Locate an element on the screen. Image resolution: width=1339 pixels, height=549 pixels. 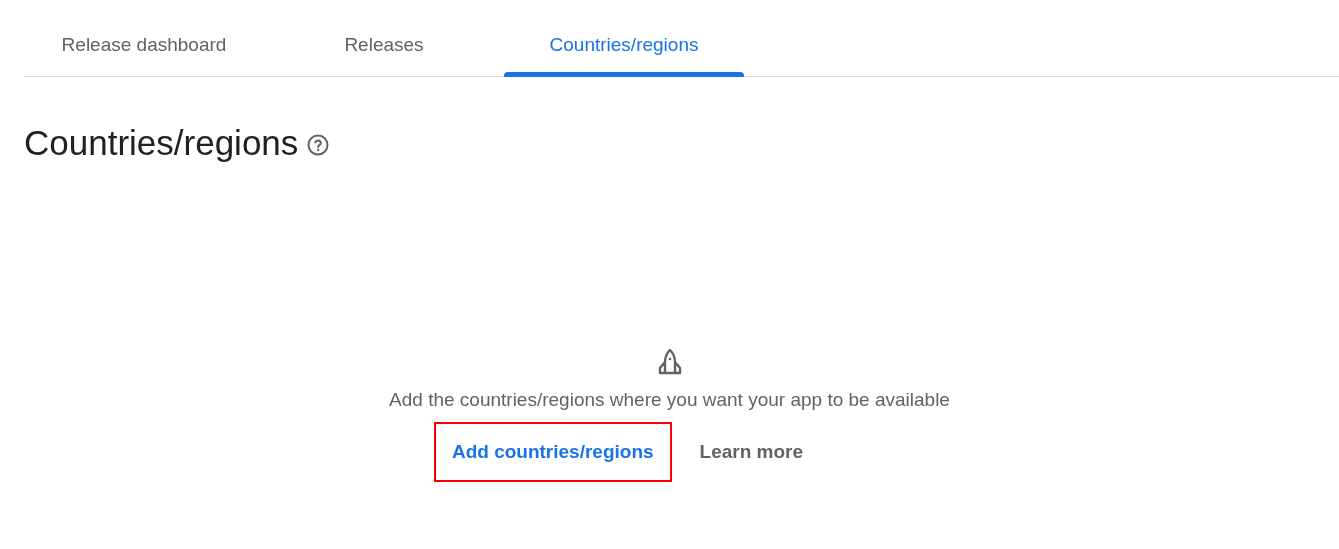
rocket-icon is located at coordinates (669, 361).